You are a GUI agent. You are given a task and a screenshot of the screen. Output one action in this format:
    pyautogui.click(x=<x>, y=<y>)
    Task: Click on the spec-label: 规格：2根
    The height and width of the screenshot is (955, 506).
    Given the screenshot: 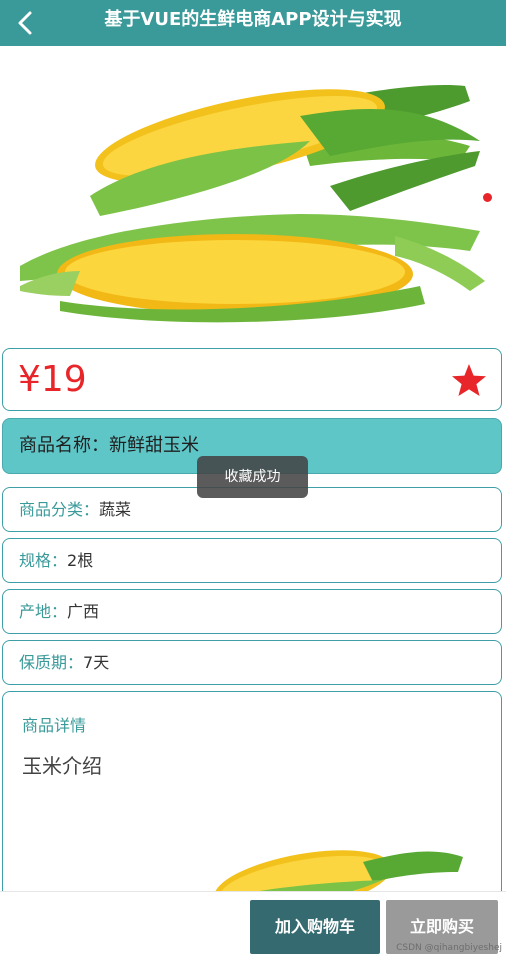 What is the action you would take?
    pyautogui.click(x=56, y=561)
    